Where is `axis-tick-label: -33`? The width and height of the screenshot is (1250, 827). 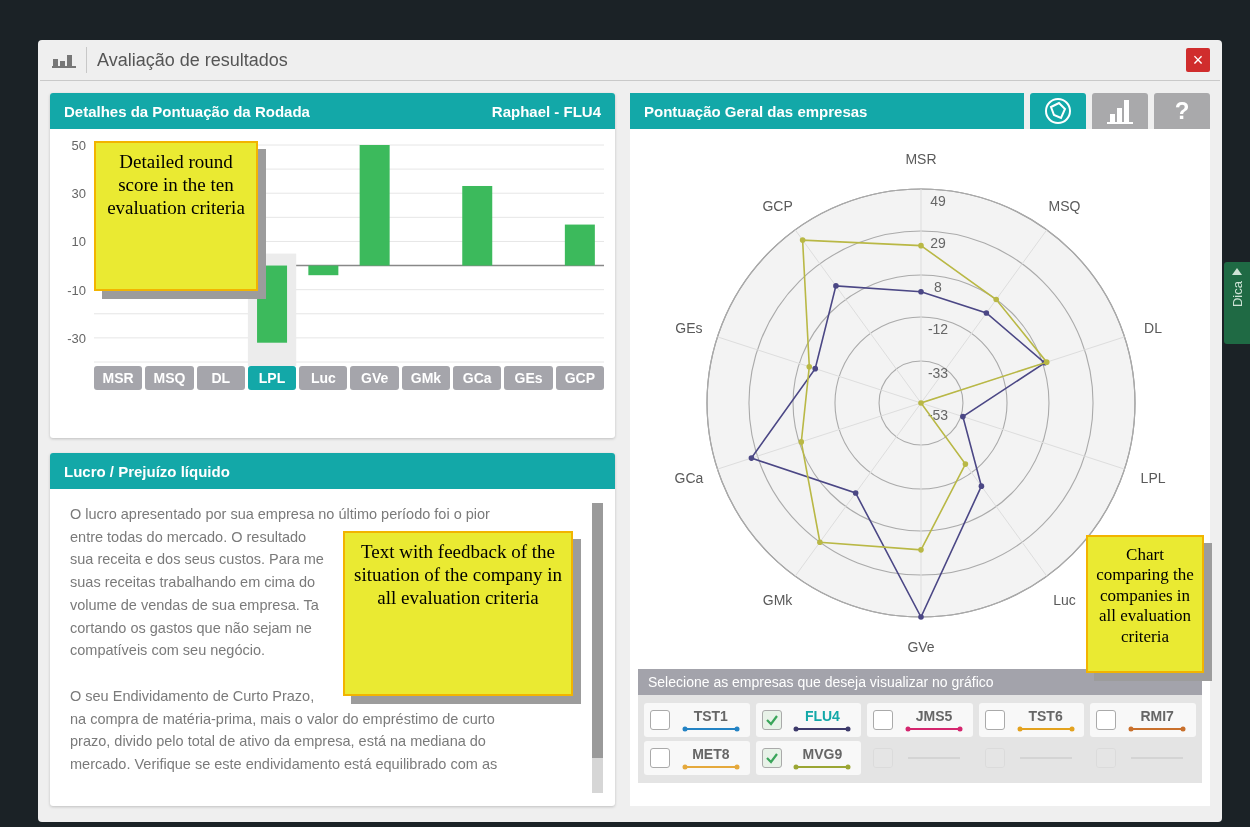 axis-tick-label: -33 is located at coordinates (938, 373).